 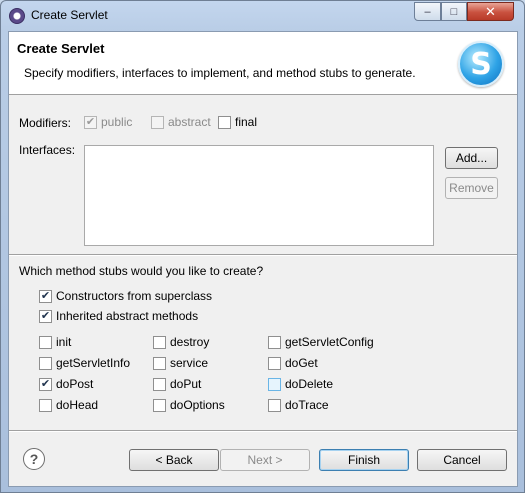 What do you see at coordinates (189, 122) in the screenshot?
I see `abstract-label: abstract` at bounding box center [189, 122].